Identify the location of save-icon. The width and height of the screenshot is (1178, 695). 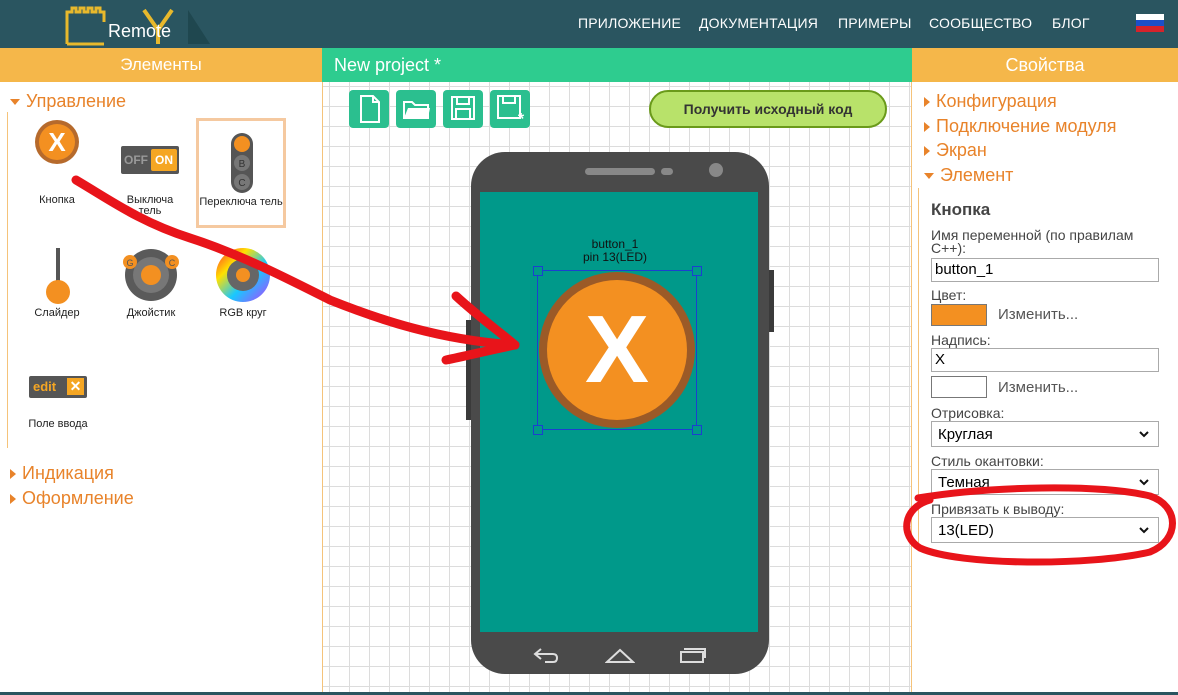
(463, 108).